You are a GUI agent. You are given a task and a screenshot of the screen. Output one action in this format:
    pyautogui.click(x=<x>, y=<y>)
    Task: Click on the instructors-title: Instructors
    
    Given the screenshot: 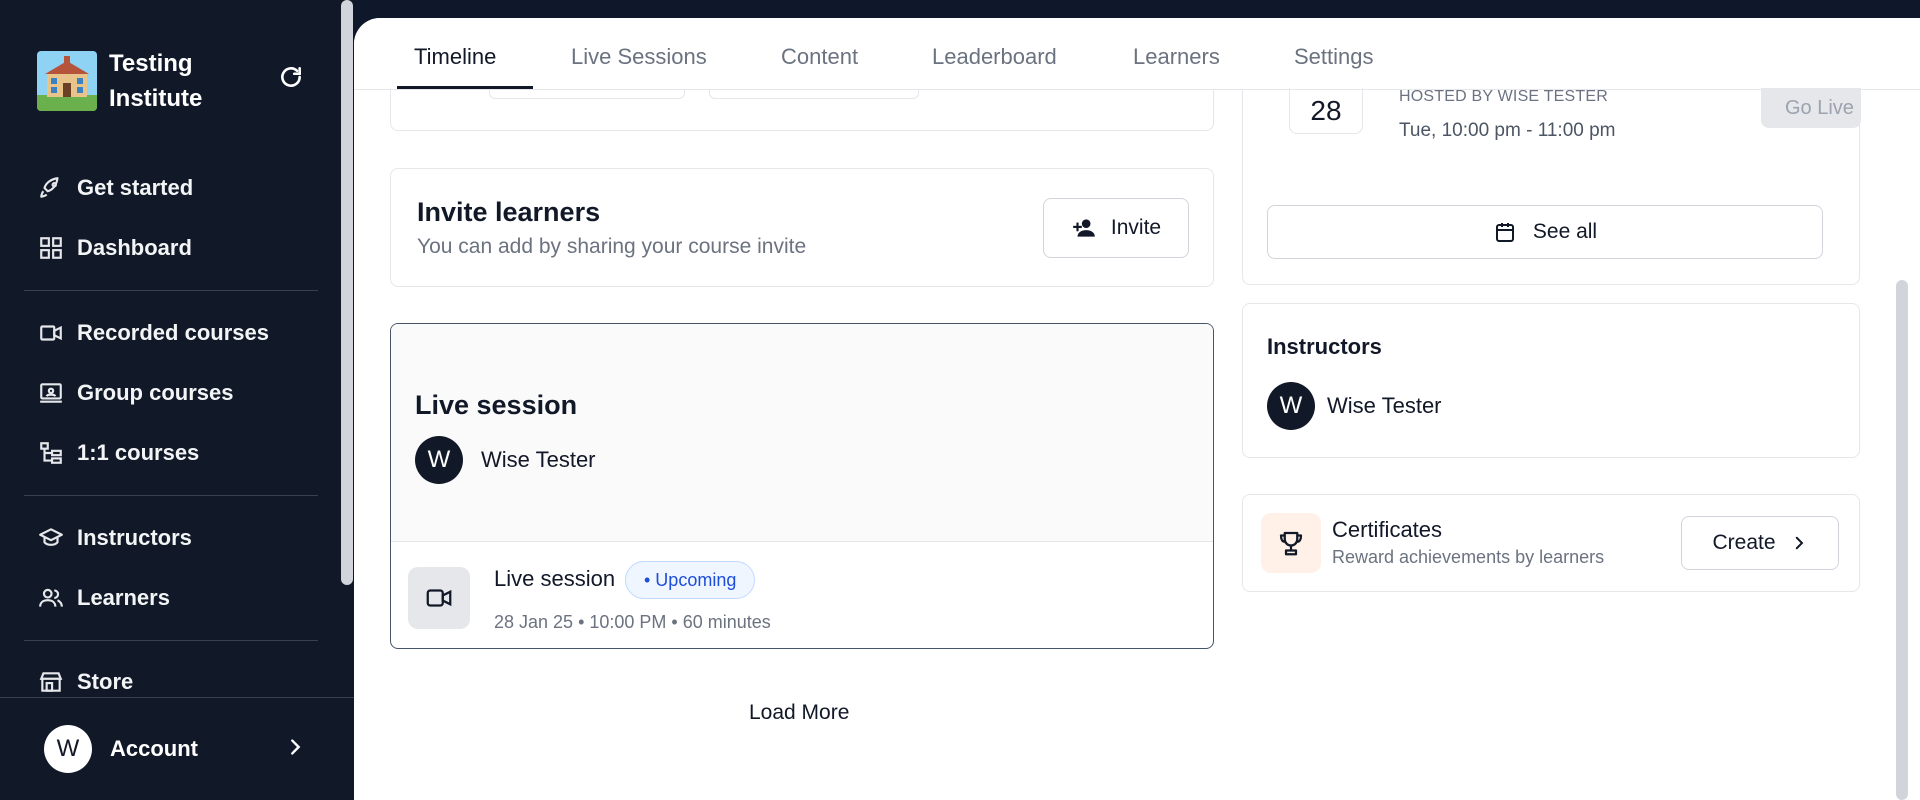 What is the action you would take?
    pyautogui.click(x=1324, y=346)
    